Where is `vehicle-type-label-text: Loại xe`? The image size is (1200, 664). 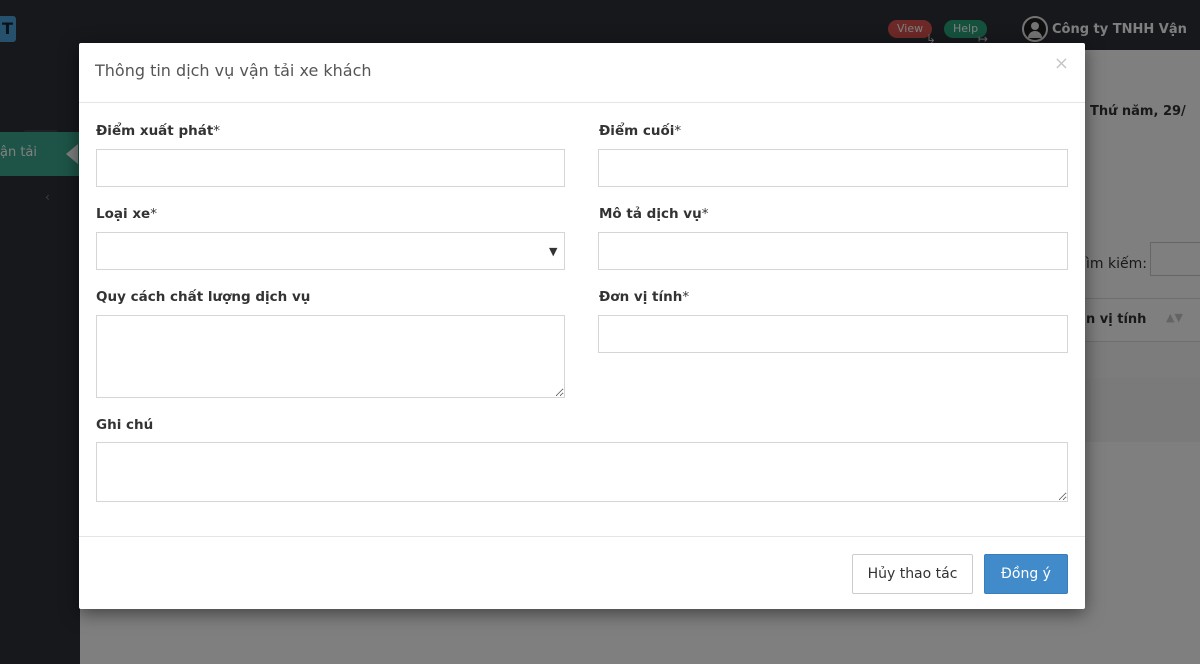
vehicle-type-label-text: Loại xe is located at coordinates (123, 214).